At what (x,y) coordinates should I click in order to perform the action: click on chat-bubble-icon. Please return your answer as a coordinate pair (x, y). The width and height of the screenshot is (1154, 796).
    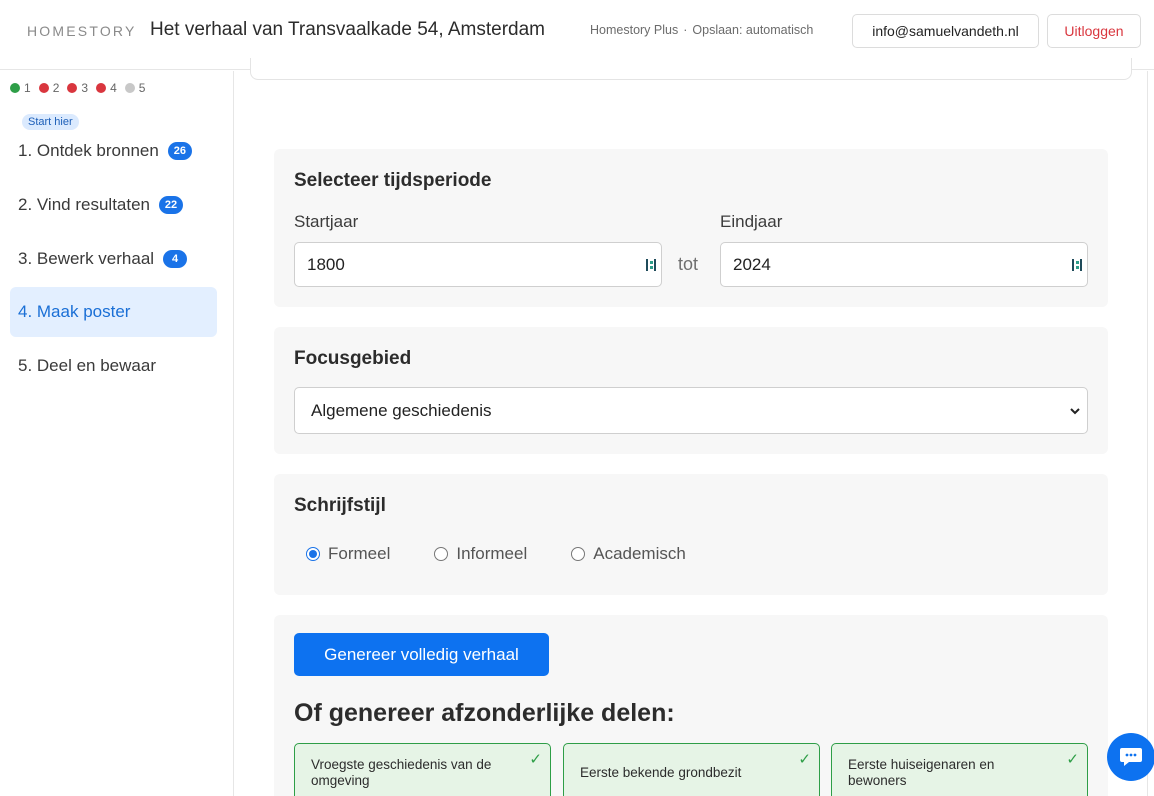
    Looking at the image, I should click on (1131, 757).